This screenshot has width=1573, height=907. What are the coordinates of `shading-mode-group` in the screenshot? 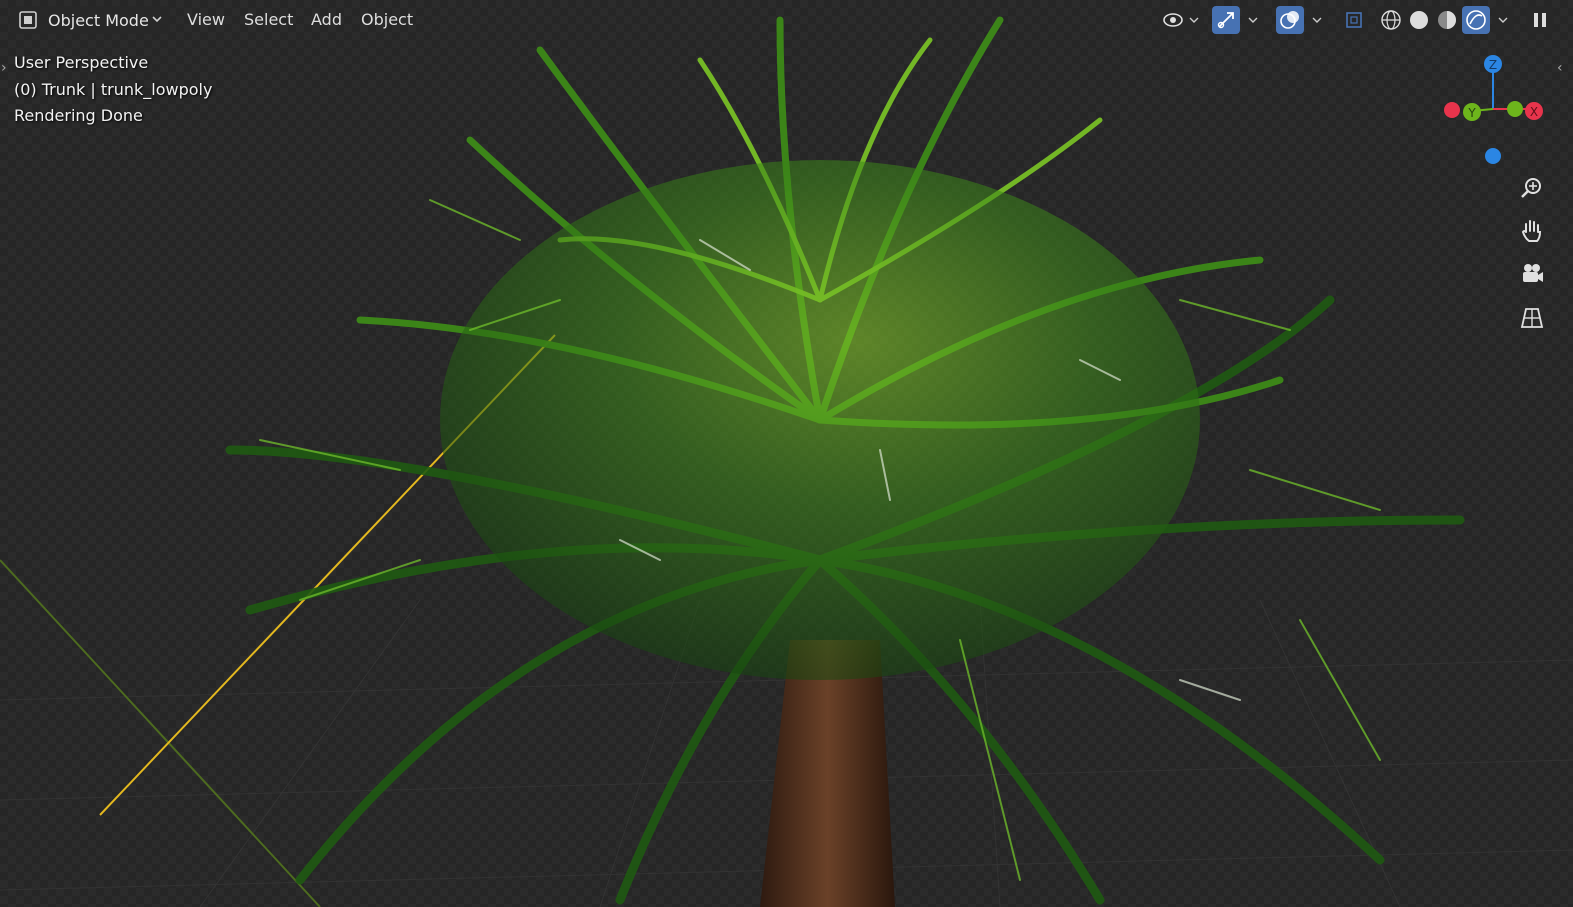 It's located at (1434, 20).